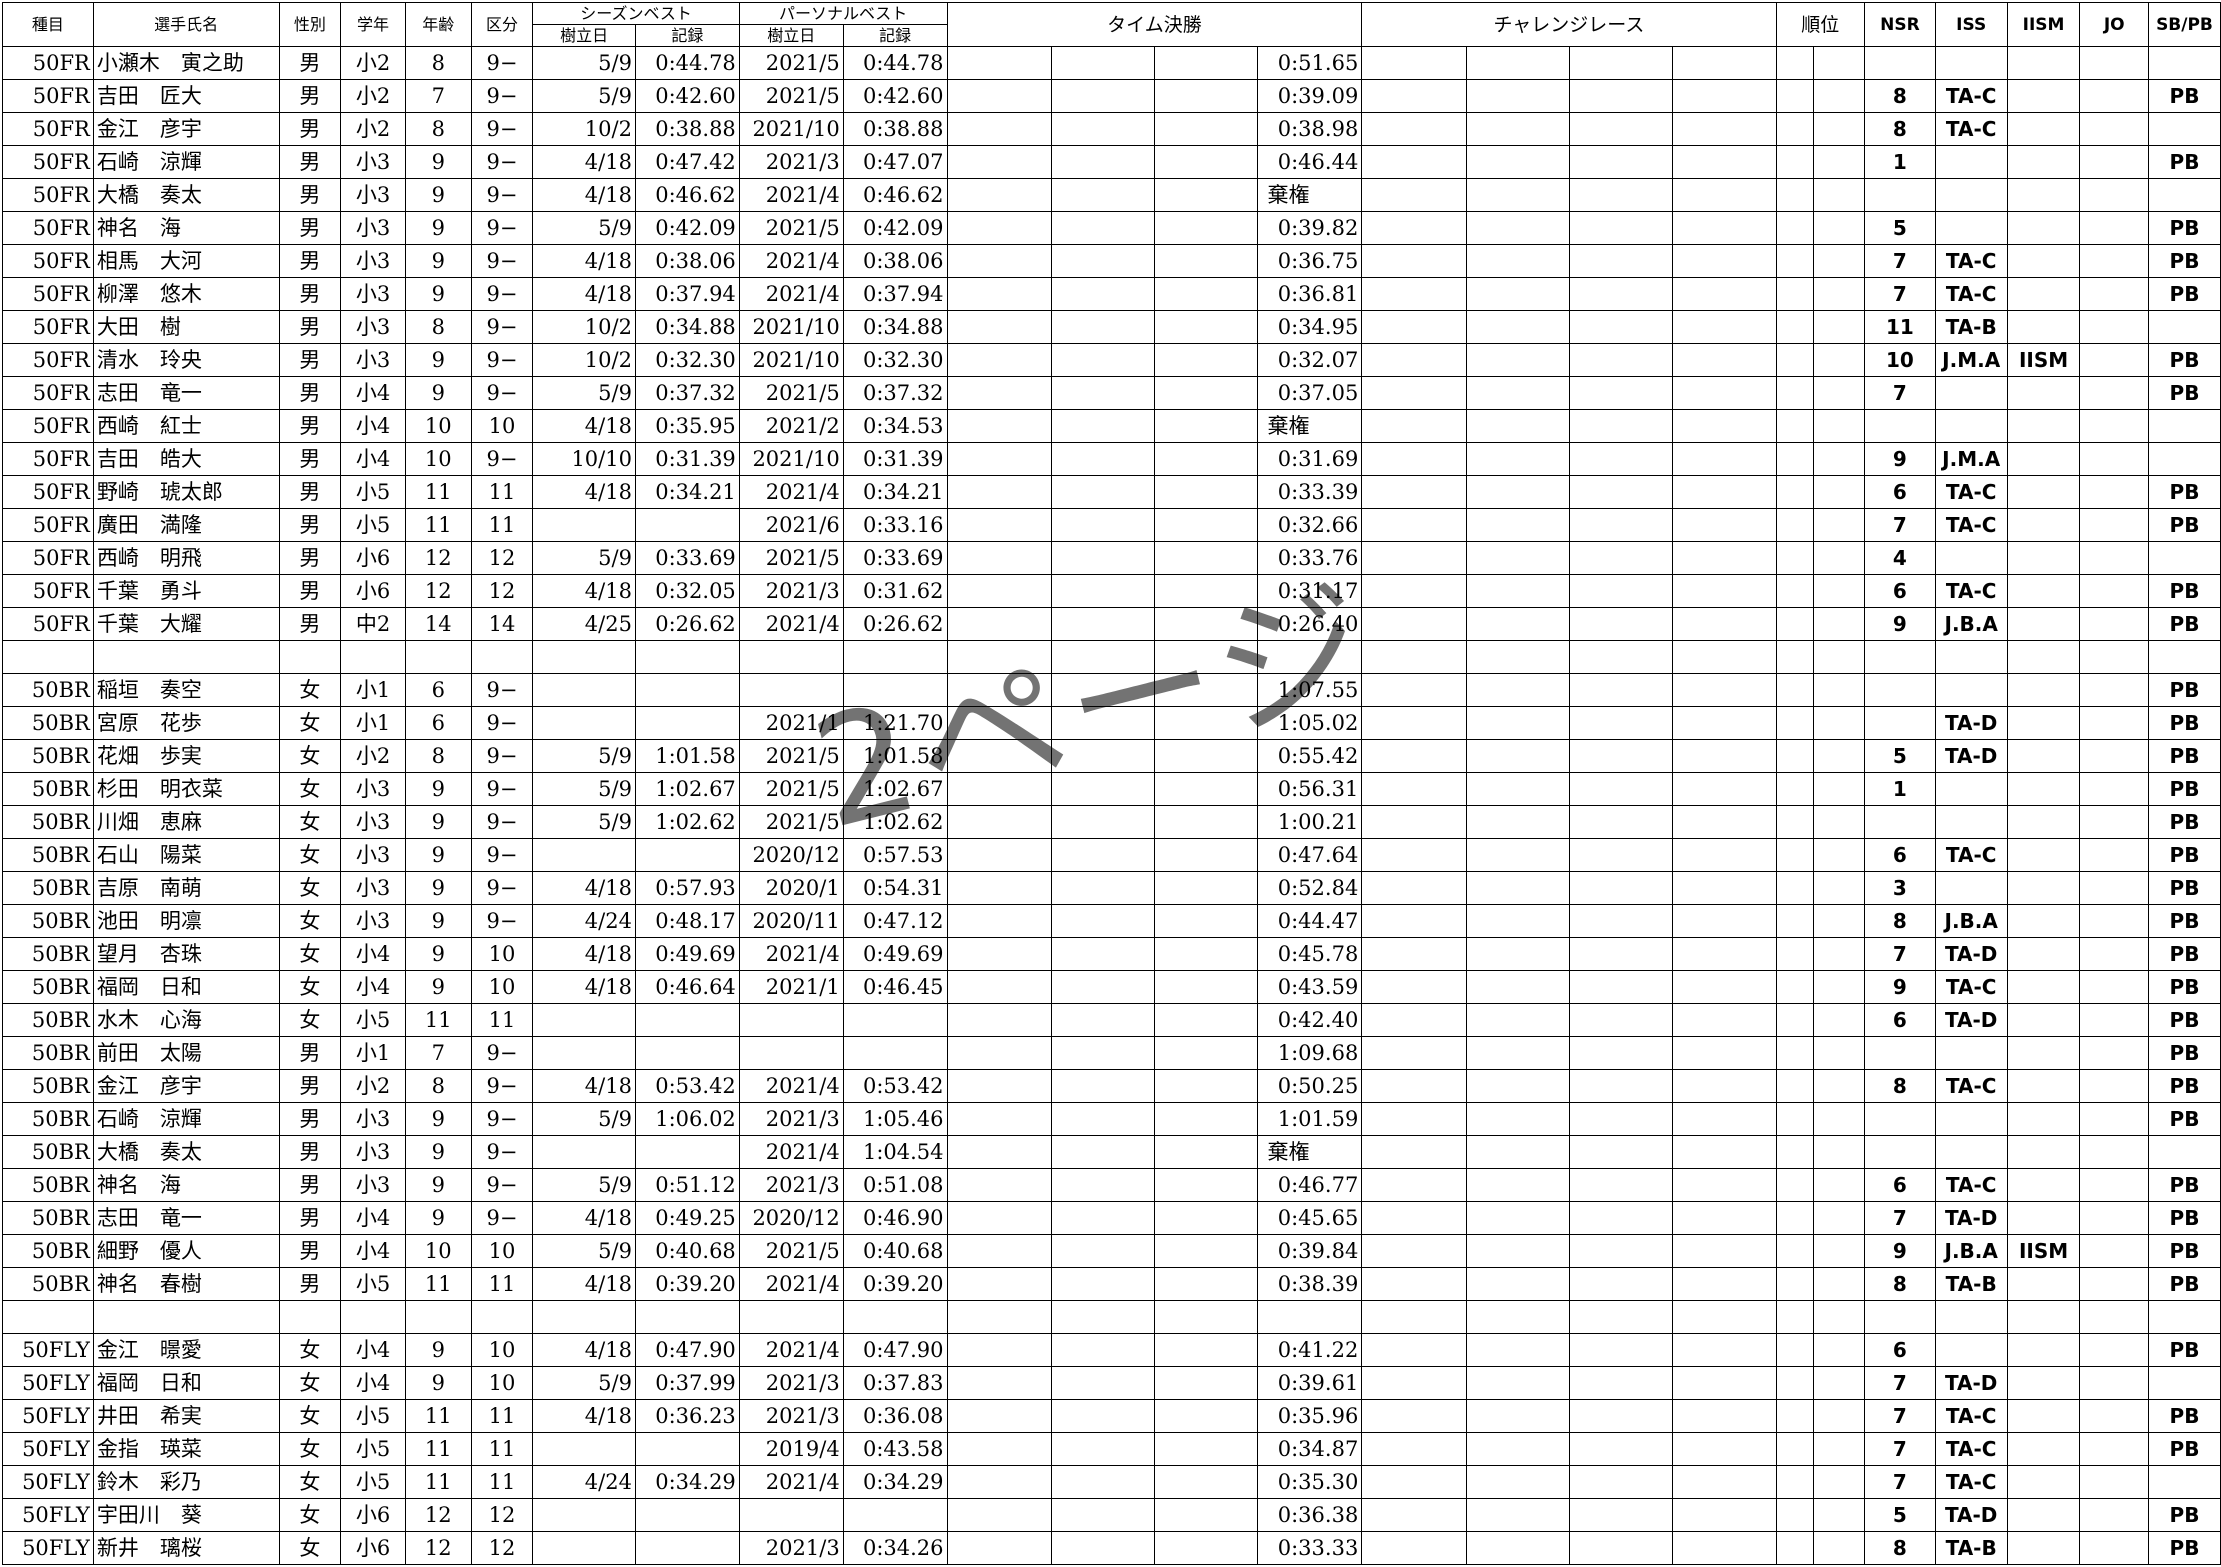 Image resolution: width=2221 pixels, height=1567 pixels. What do you see at coordinates (687, 63) in the screenshot?
I see `sb-record-cell: 0:44.78` at bounding box center [687, 63].